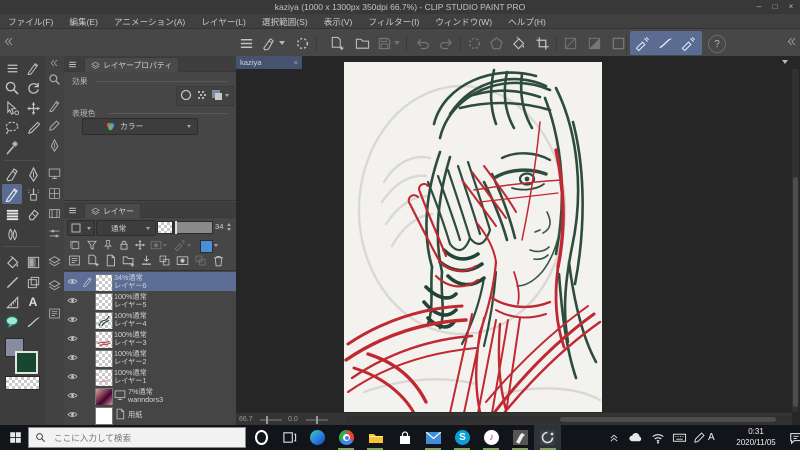 This screenshot has height=450, width=800. I want to click on dock-collapse-icon, so click(54, 63).